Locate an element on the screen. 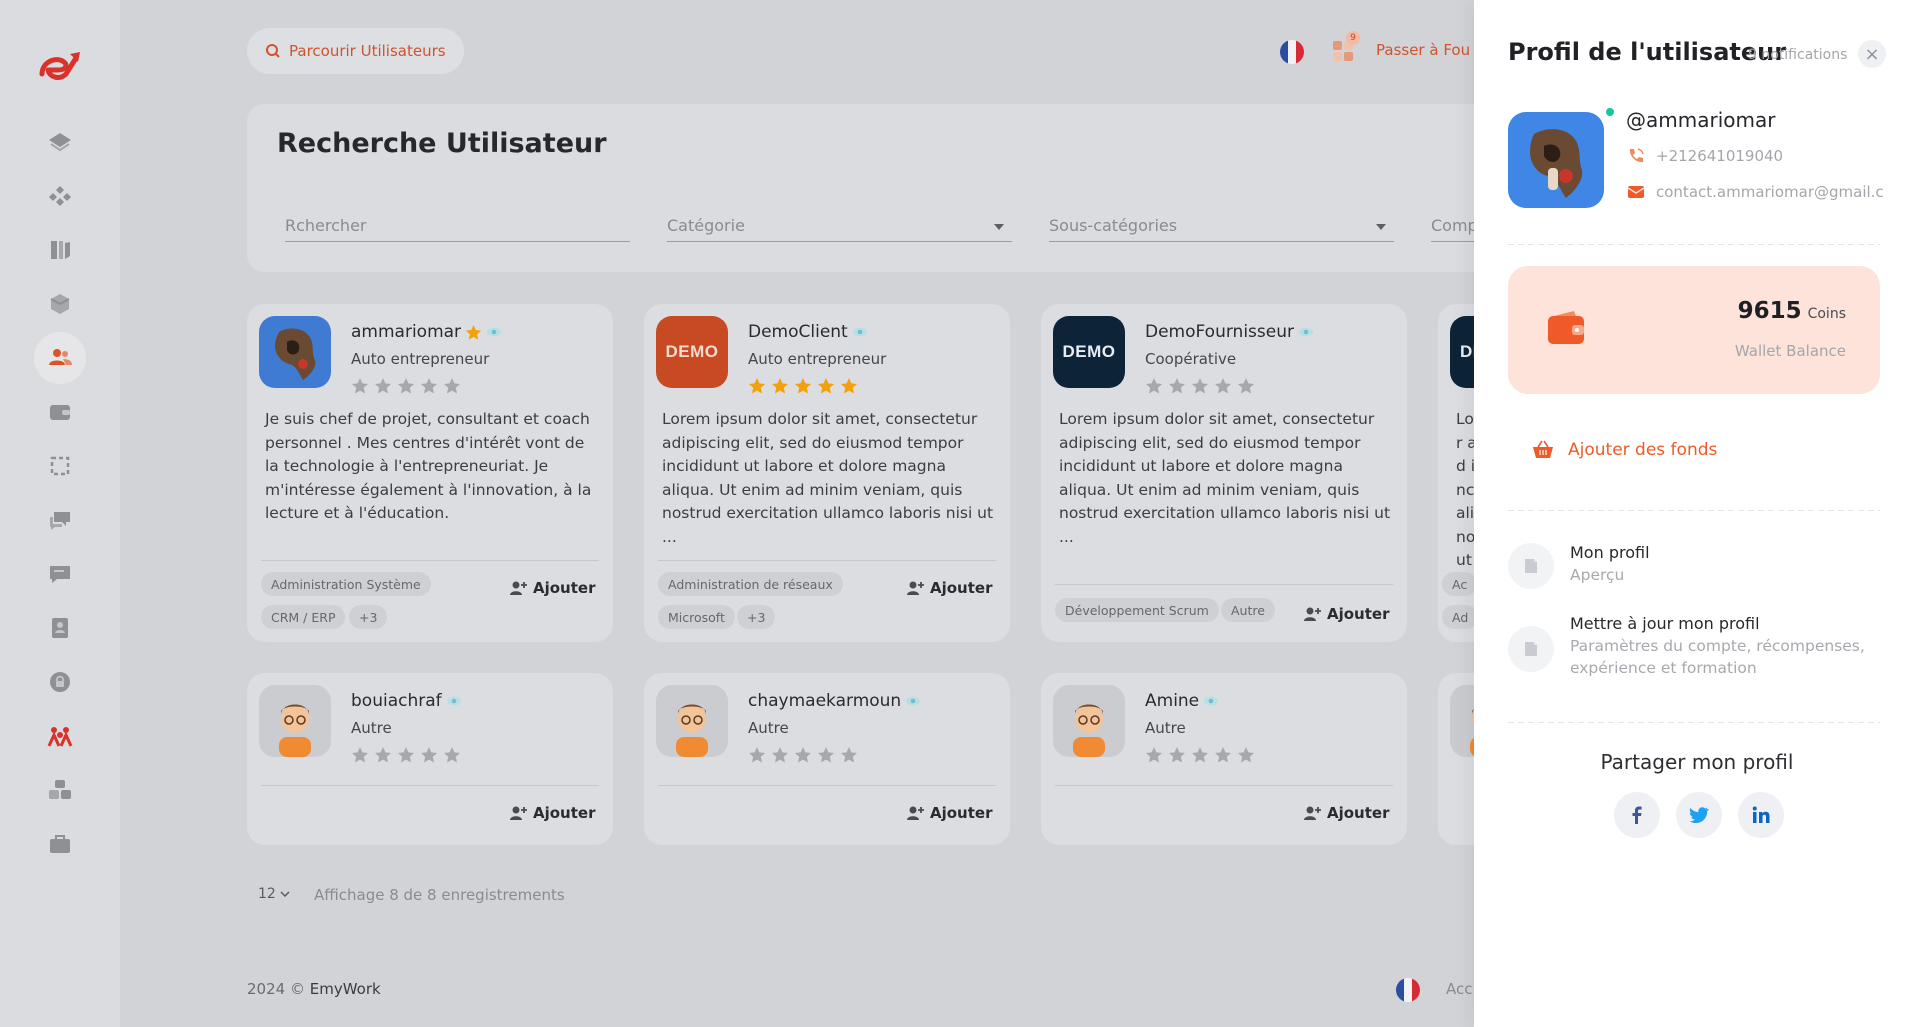 This screenshot has height=1027, width=1920. facebook-share-button is located at coordinates (1637, 815).